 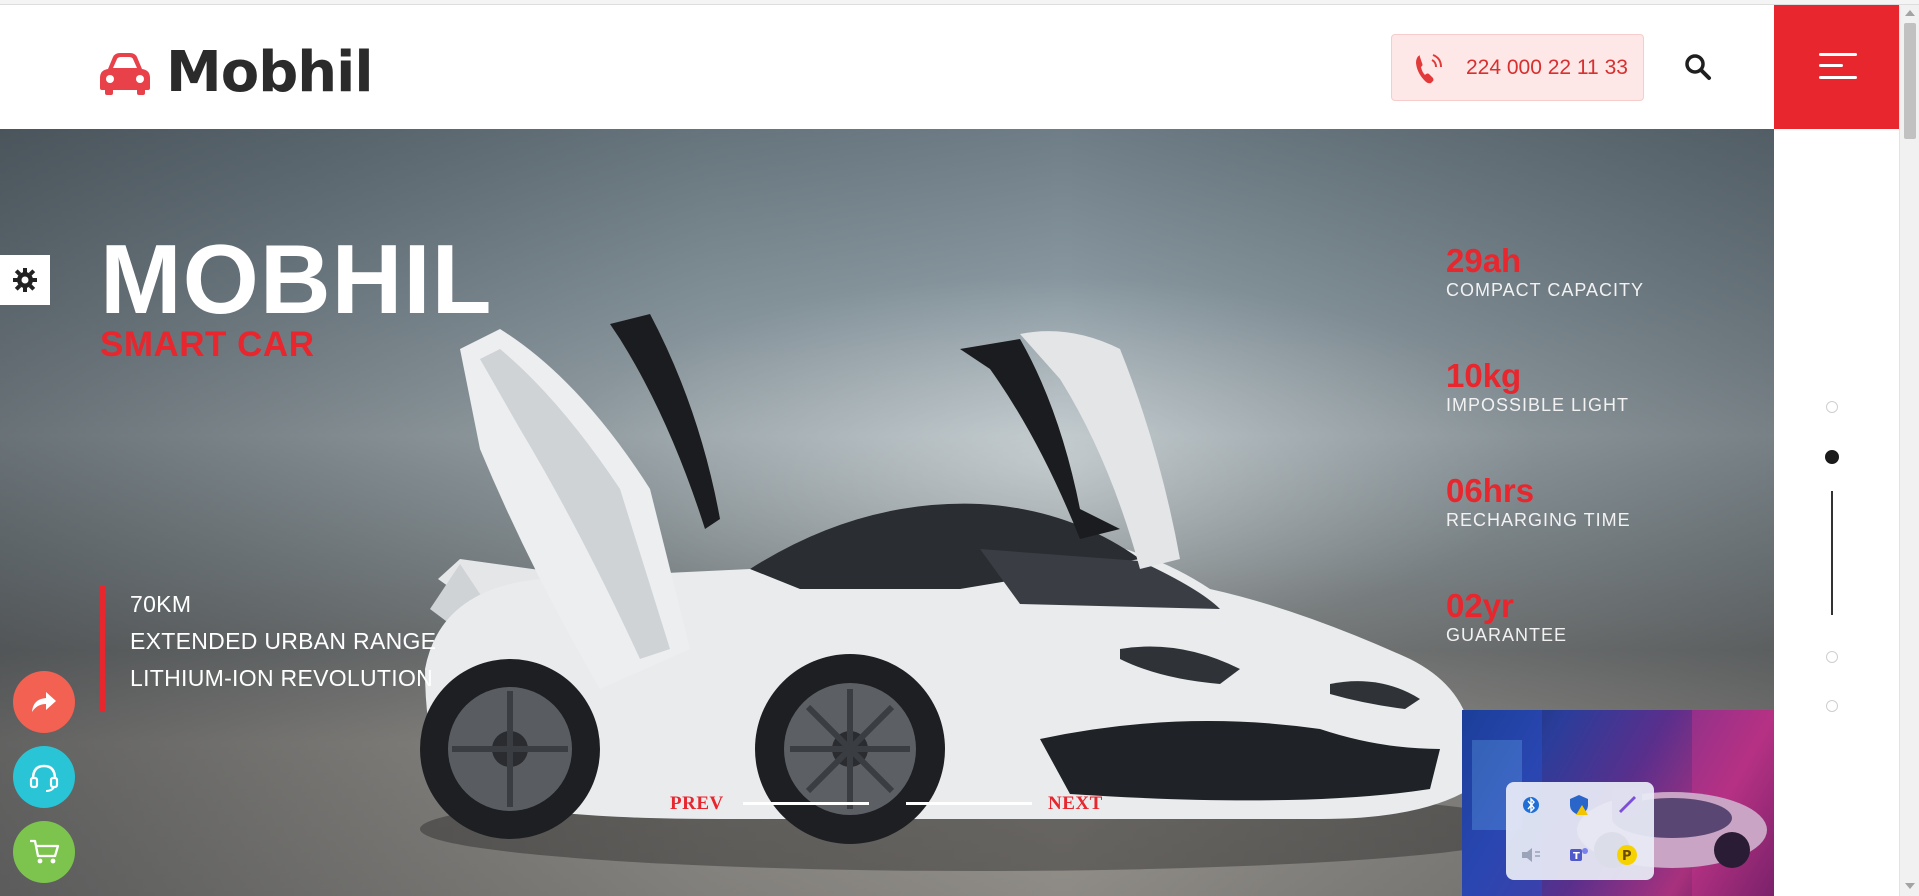 I want to click on stat-value: 29ah, so click(x=1484, y=260).